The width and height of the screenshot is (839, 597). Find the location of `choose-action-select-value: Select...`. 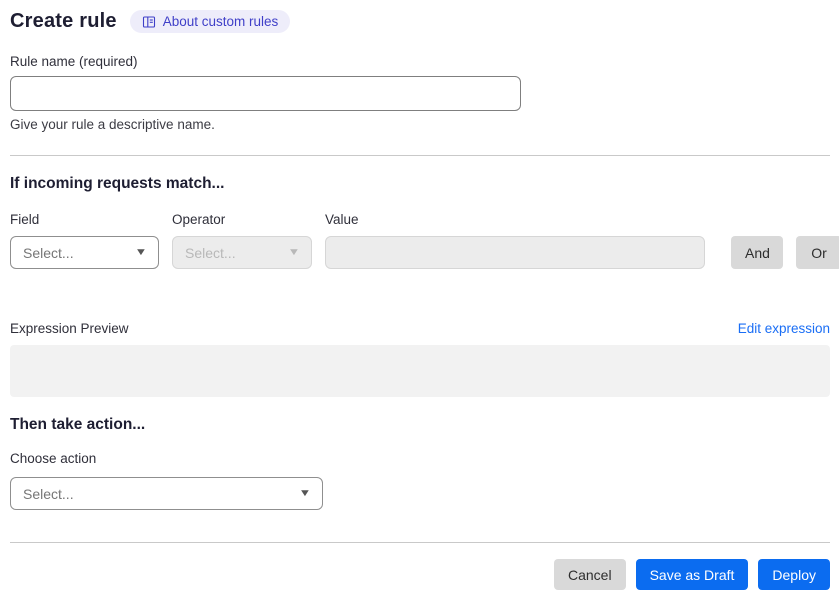

choose-action-select-value: Select... is located at coordinates (48, 493).